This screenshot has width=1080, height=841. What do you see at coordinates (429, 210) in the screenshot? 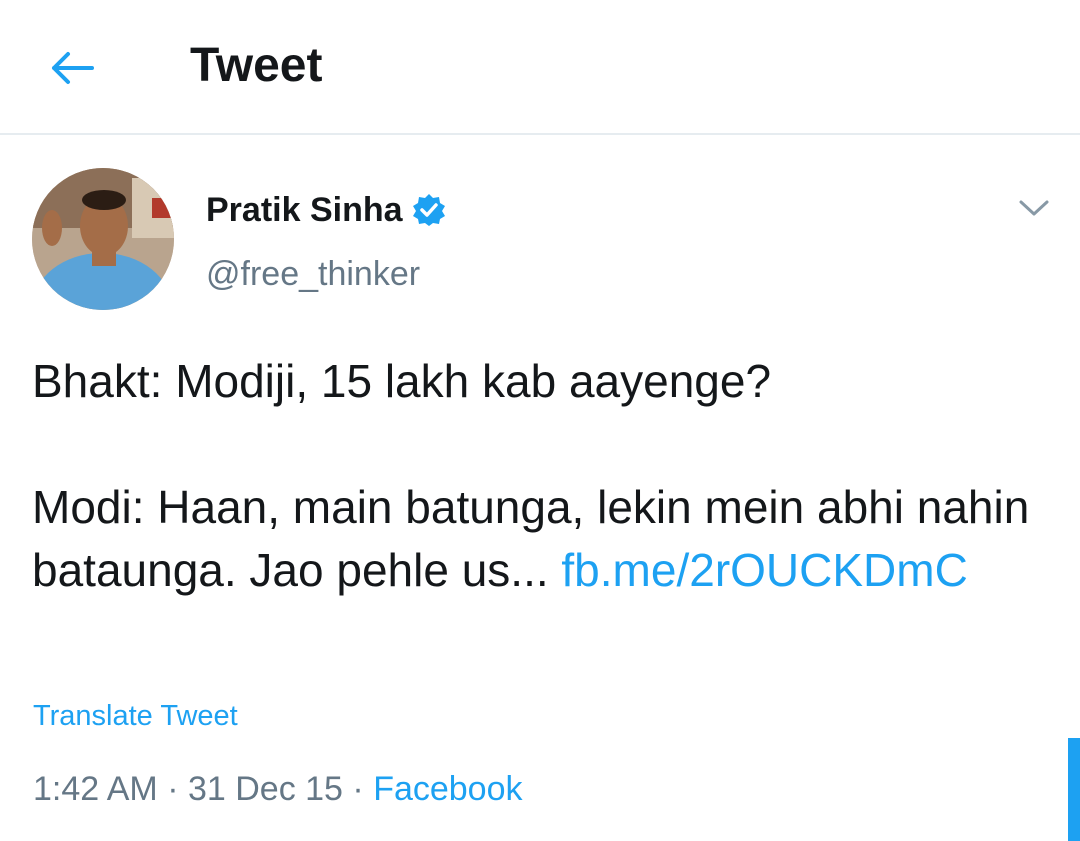
I see `verified-badge-icon` at bounding box center [429, 210].